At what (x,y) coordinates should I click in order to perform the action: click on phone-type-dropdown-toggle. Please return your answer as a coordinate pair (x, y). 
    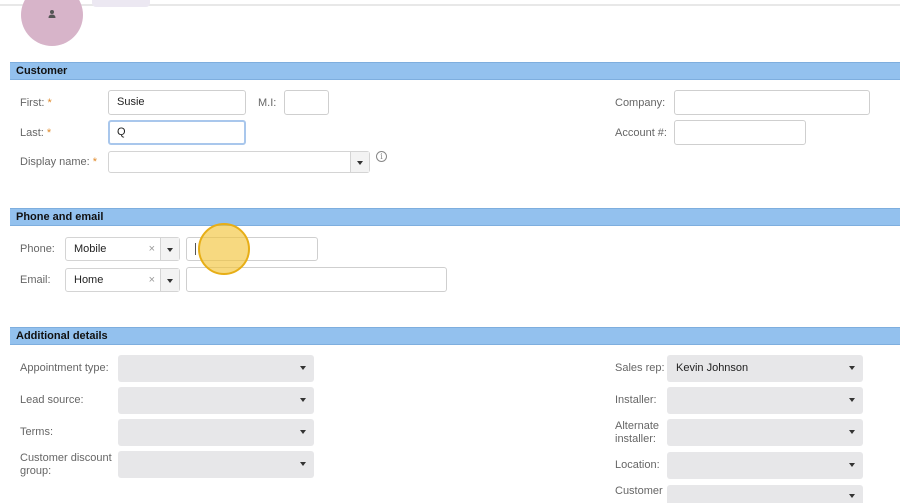
    Looking at the image, I should click on (169, 249).